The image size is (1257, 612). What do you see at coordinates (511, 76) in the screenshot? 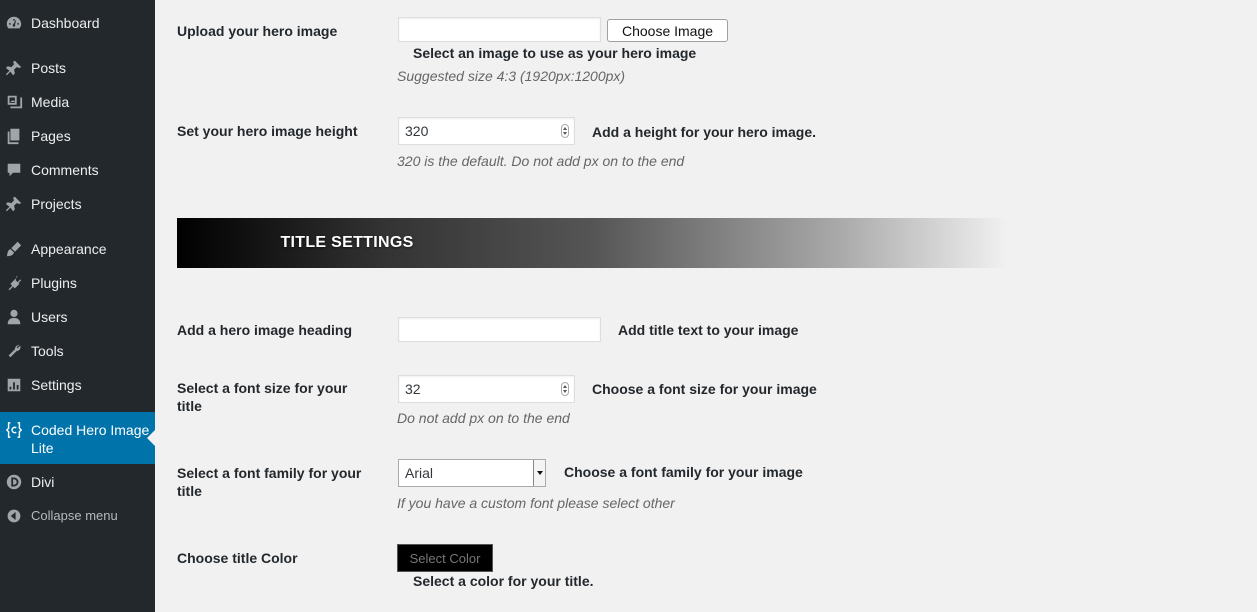
I see `hero-image-description: Suggested size 4:3 (1920px:1200px)` at bounding box center [511, 76].